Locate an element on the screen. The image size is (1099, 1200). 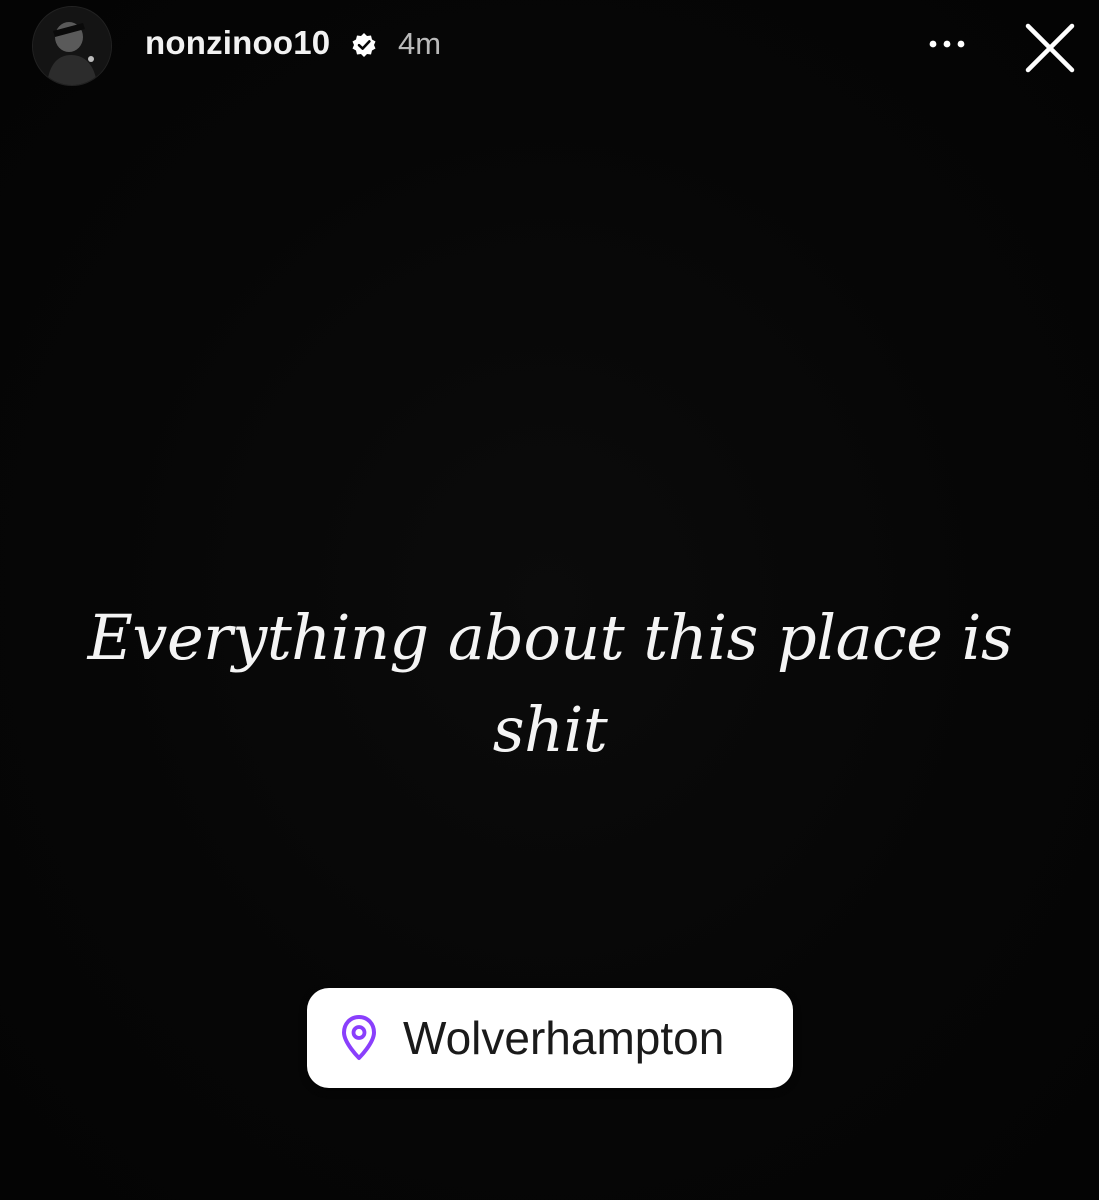
close-icon is located at coordinates (1050, 48).